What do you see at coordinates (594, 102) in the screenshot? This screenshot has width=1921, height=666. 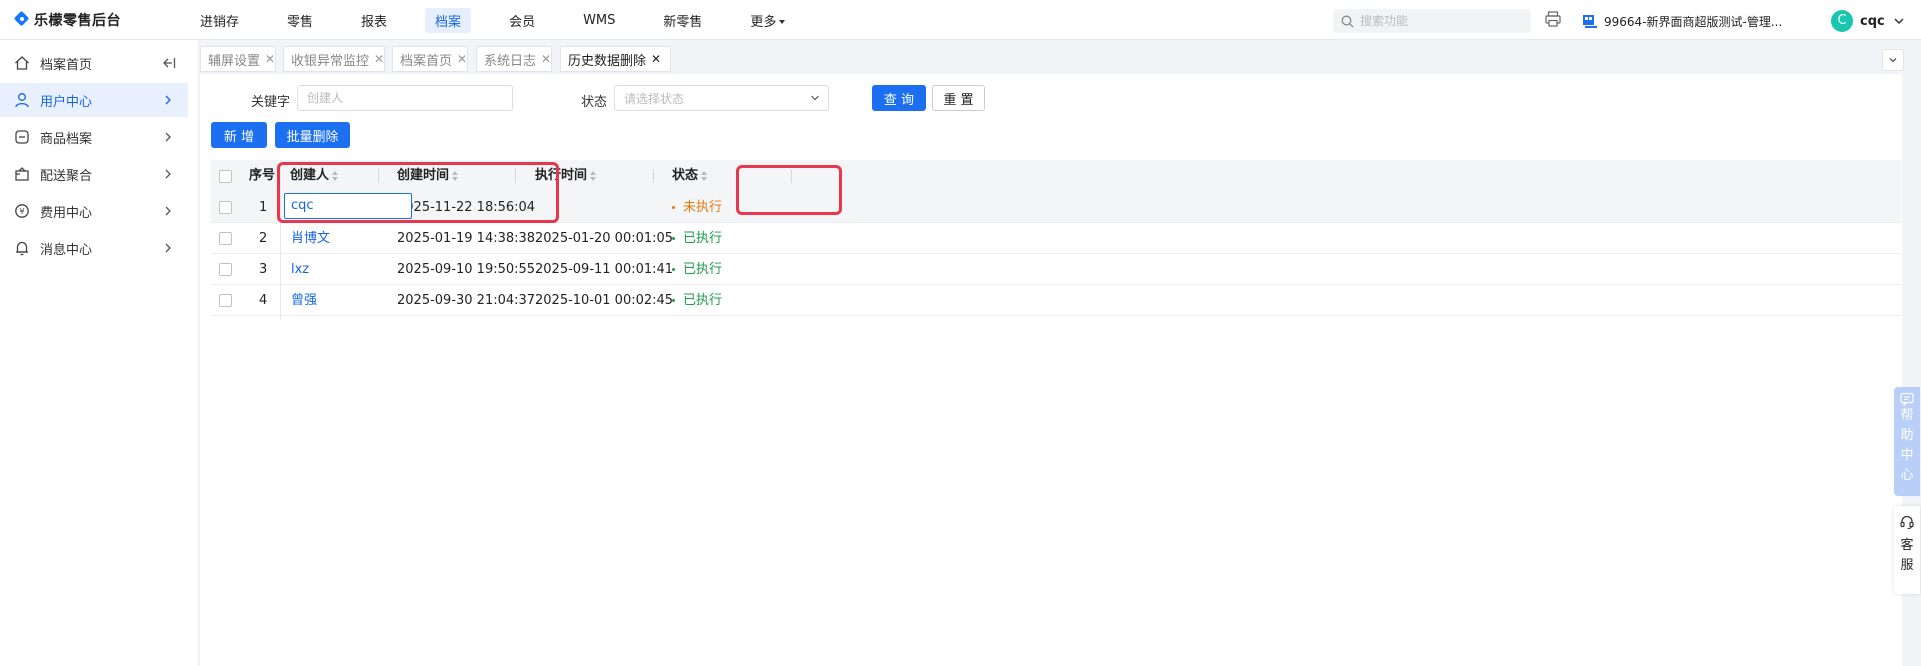 I see `status-label: 状态` at bounding box center [594, 102].